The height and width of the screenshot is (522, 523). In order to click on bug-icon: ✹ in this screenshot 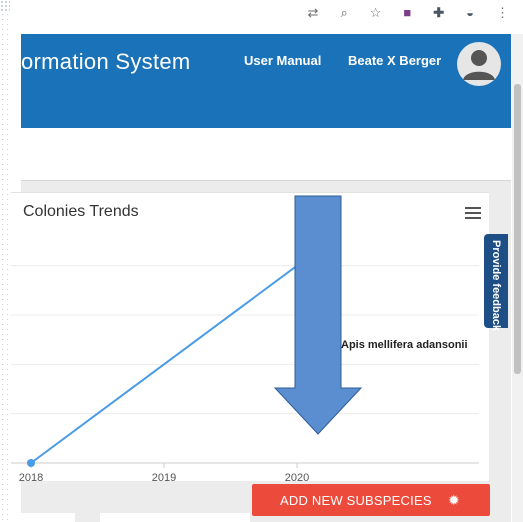, I will do `click(454, 500)`.